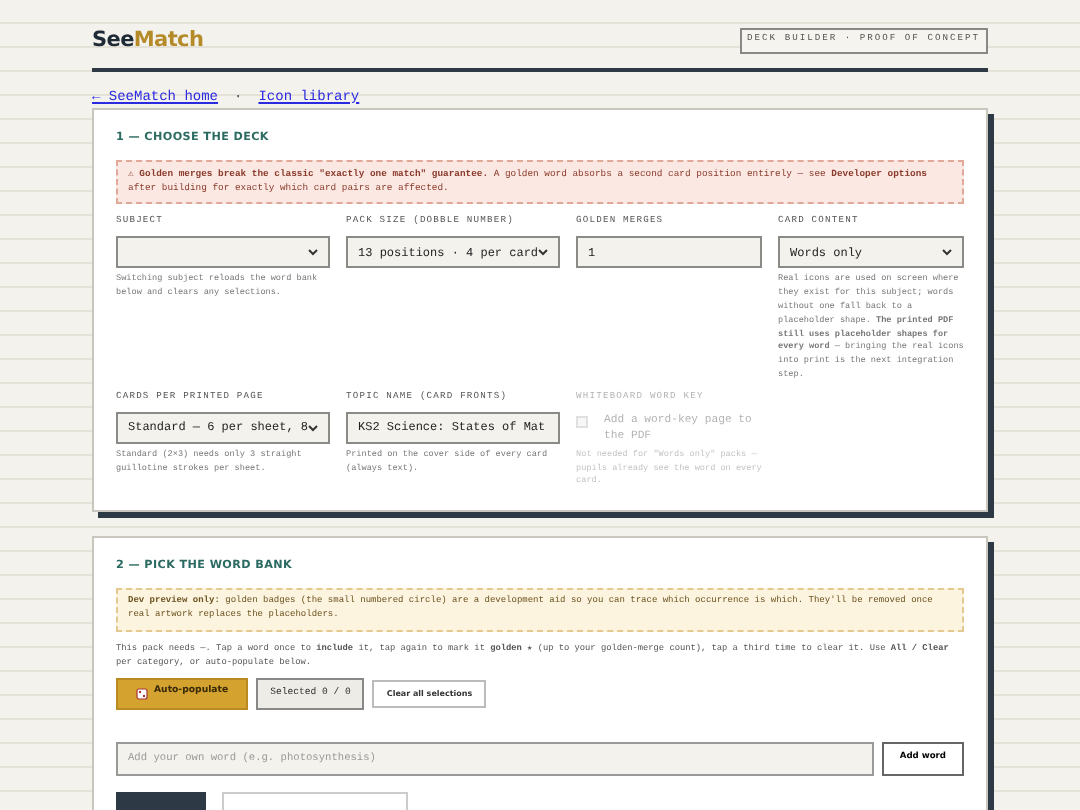 The height and width of the screenshot is (810, 1080). I want to click on dice-icon, so click(142, 693).